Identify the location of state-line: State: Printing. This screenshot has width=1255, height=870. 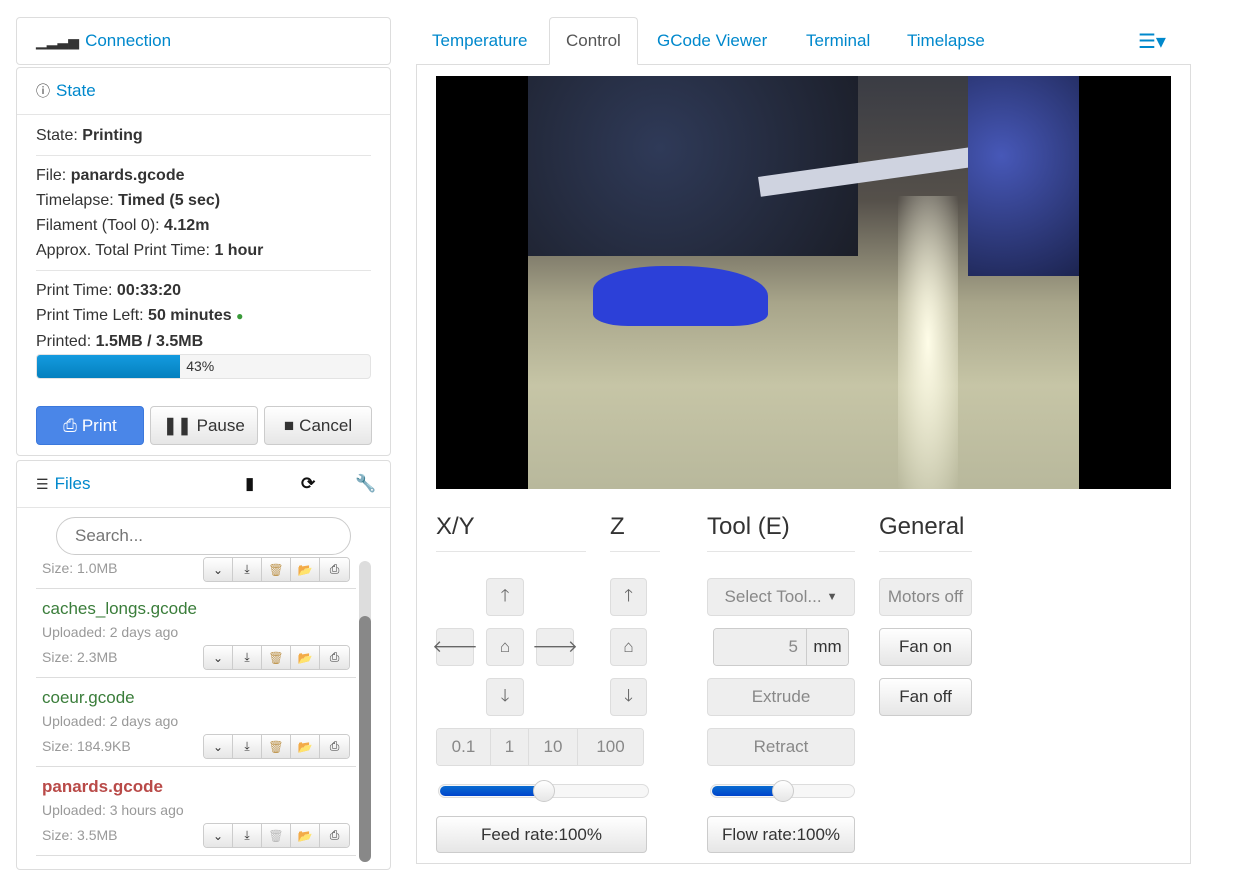
(89, 135).